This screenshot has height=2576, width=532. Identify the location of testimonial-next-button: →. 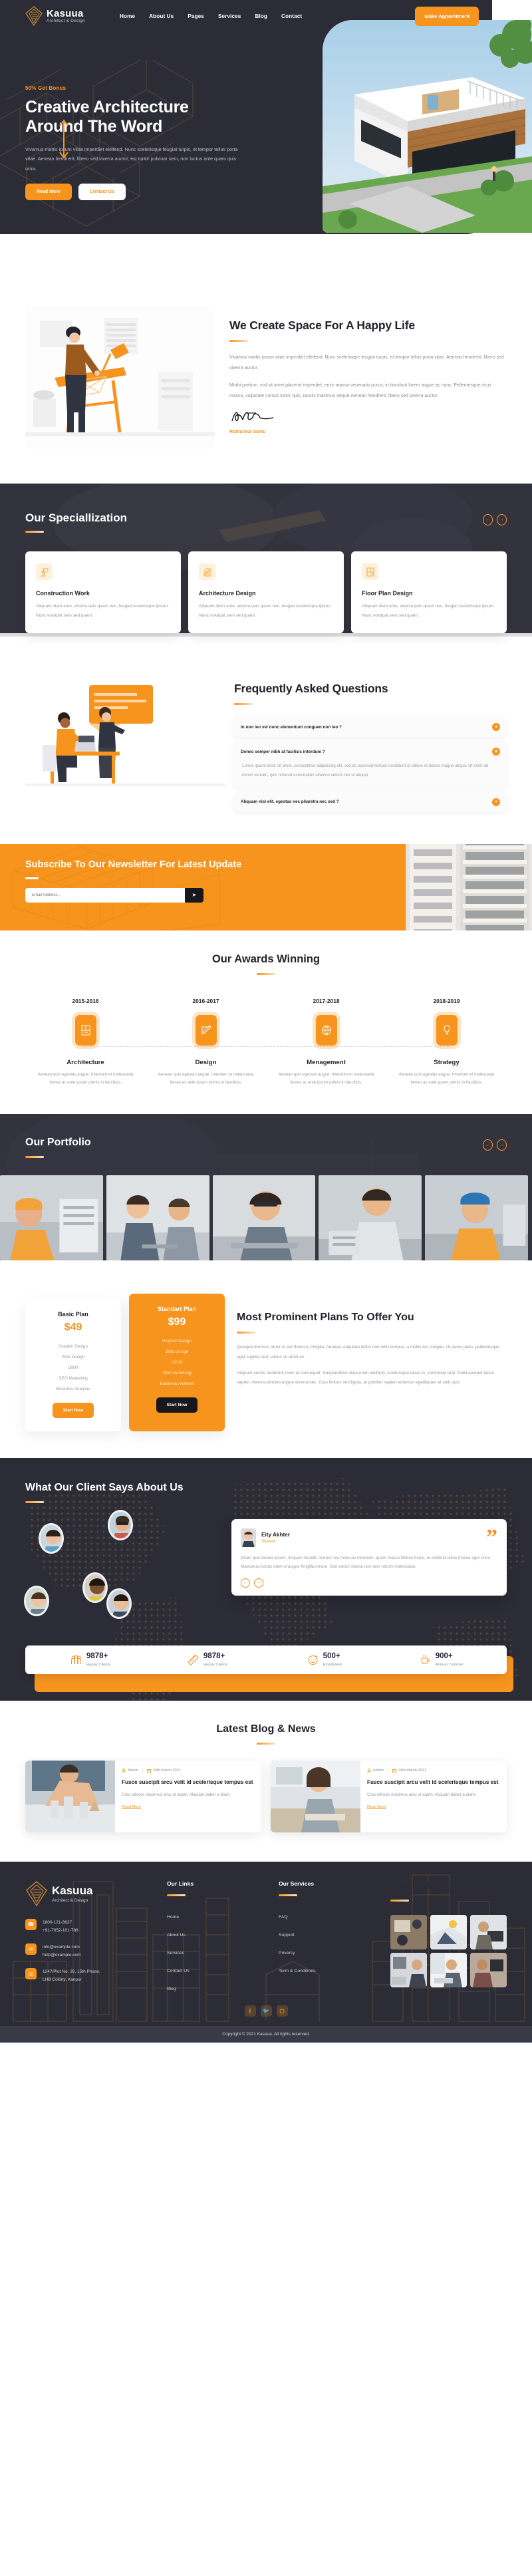
(258, 1583).